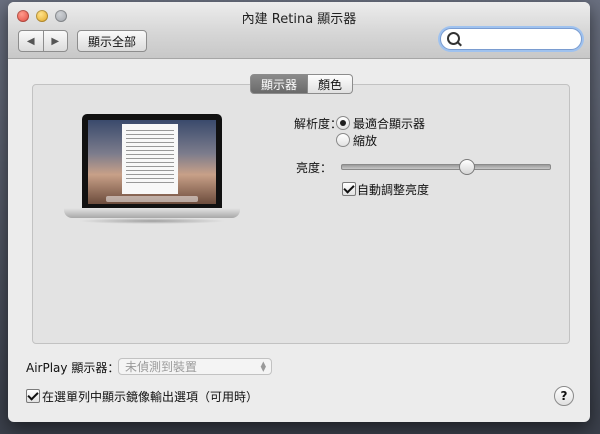 The width and height of the screenshot is (600, 434). I want to click on auto-brightness-checkbox, so click(349, 189).